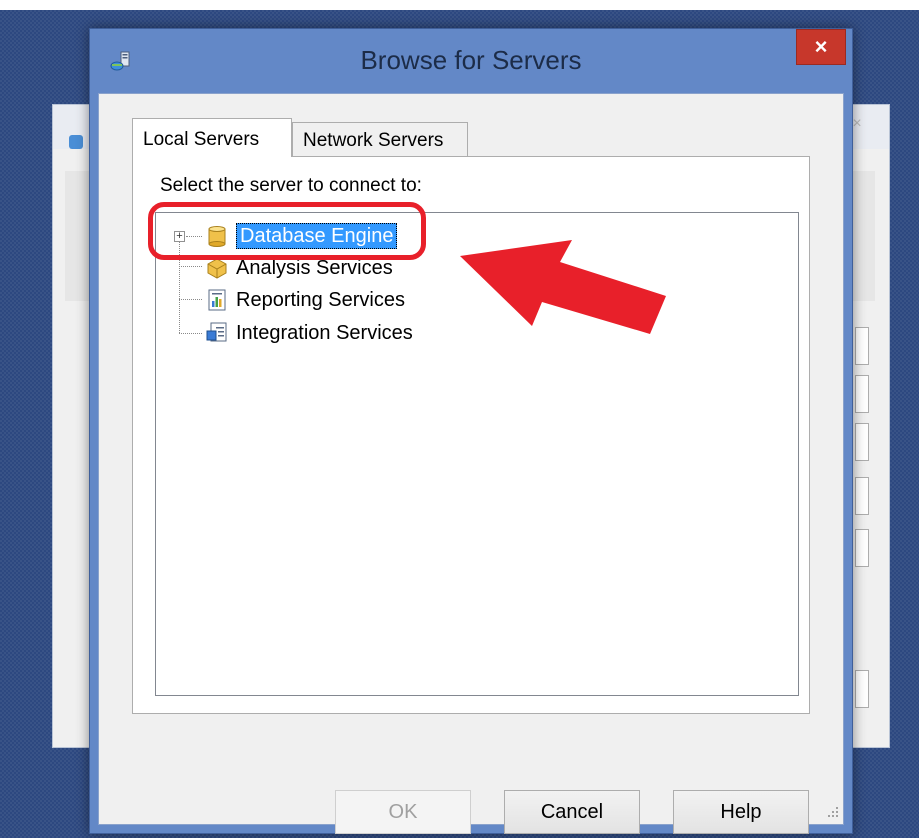  I want to click on cancel-button: Cancel, so click(572, 812).